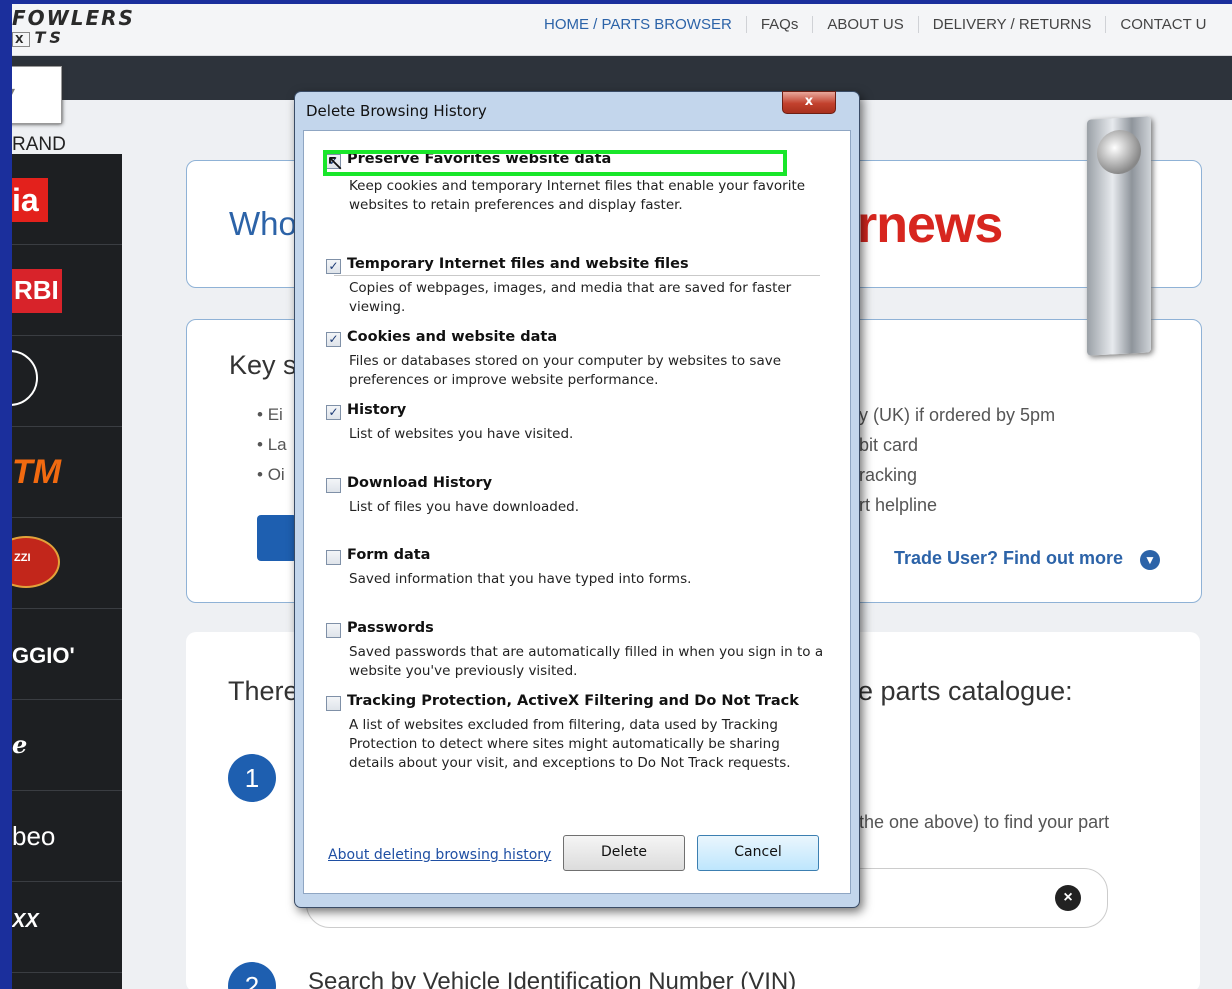  What do you see at coordinates (333, 412) in the screenshot?
I see `checkbox-history: ✓` at bounding box center [333, 412].